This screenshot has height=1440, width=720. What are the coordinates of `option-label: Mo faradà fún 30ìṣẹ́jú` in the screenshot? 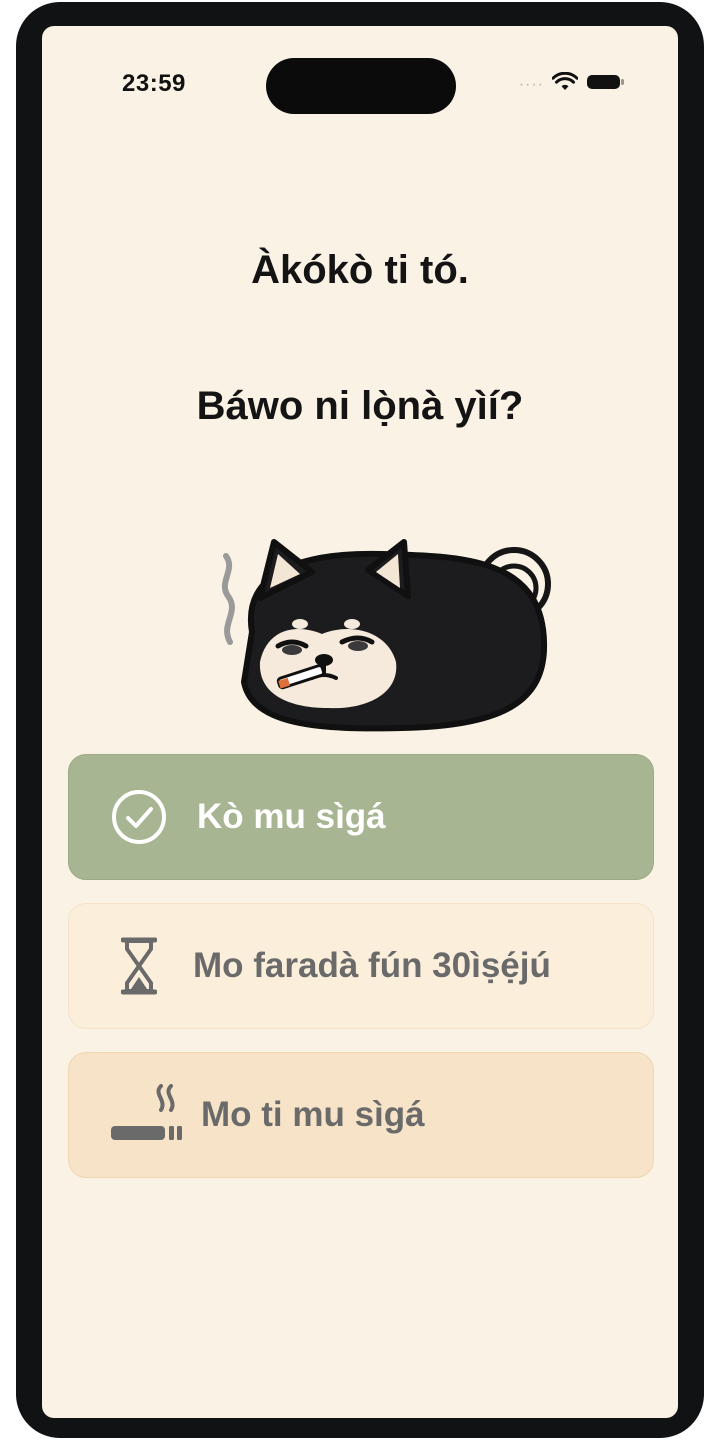 It's located at (372, 965).